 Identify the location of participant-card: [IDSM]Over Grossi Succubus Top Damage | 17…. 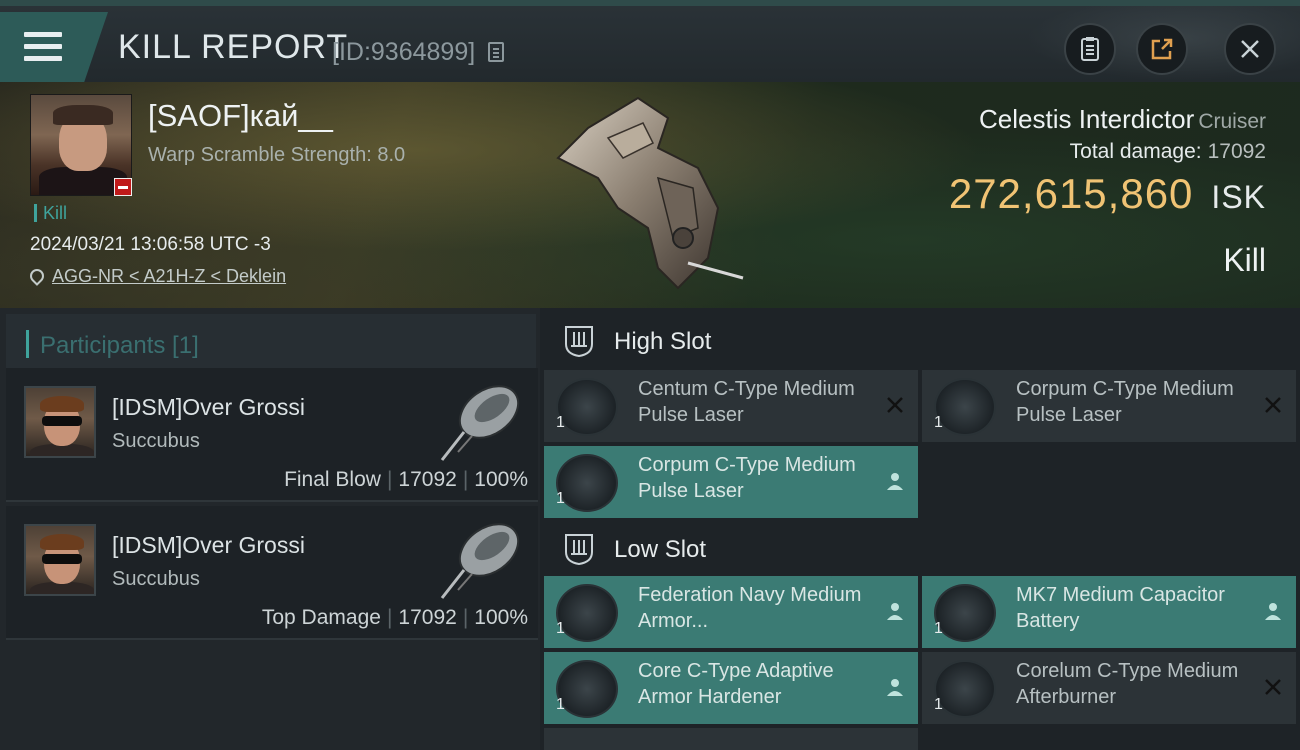
(272, 573).